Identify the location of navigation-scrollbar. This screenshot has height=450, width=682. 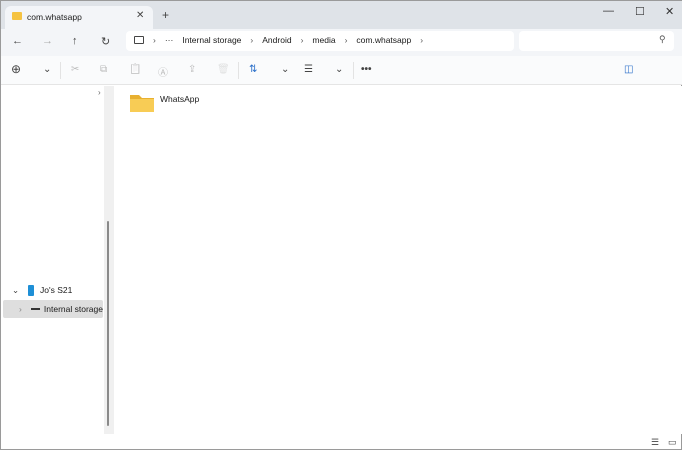
(109, 260).